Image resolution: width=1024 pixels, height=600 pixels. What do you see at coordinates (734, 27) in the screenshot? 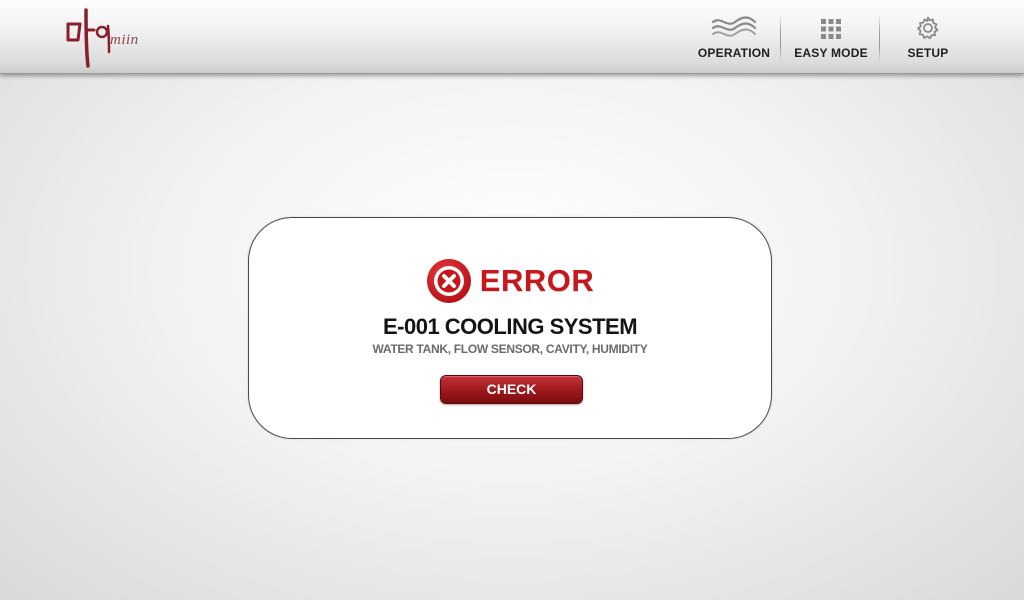
I see `wave-icon` at bounding box center [734, 27].